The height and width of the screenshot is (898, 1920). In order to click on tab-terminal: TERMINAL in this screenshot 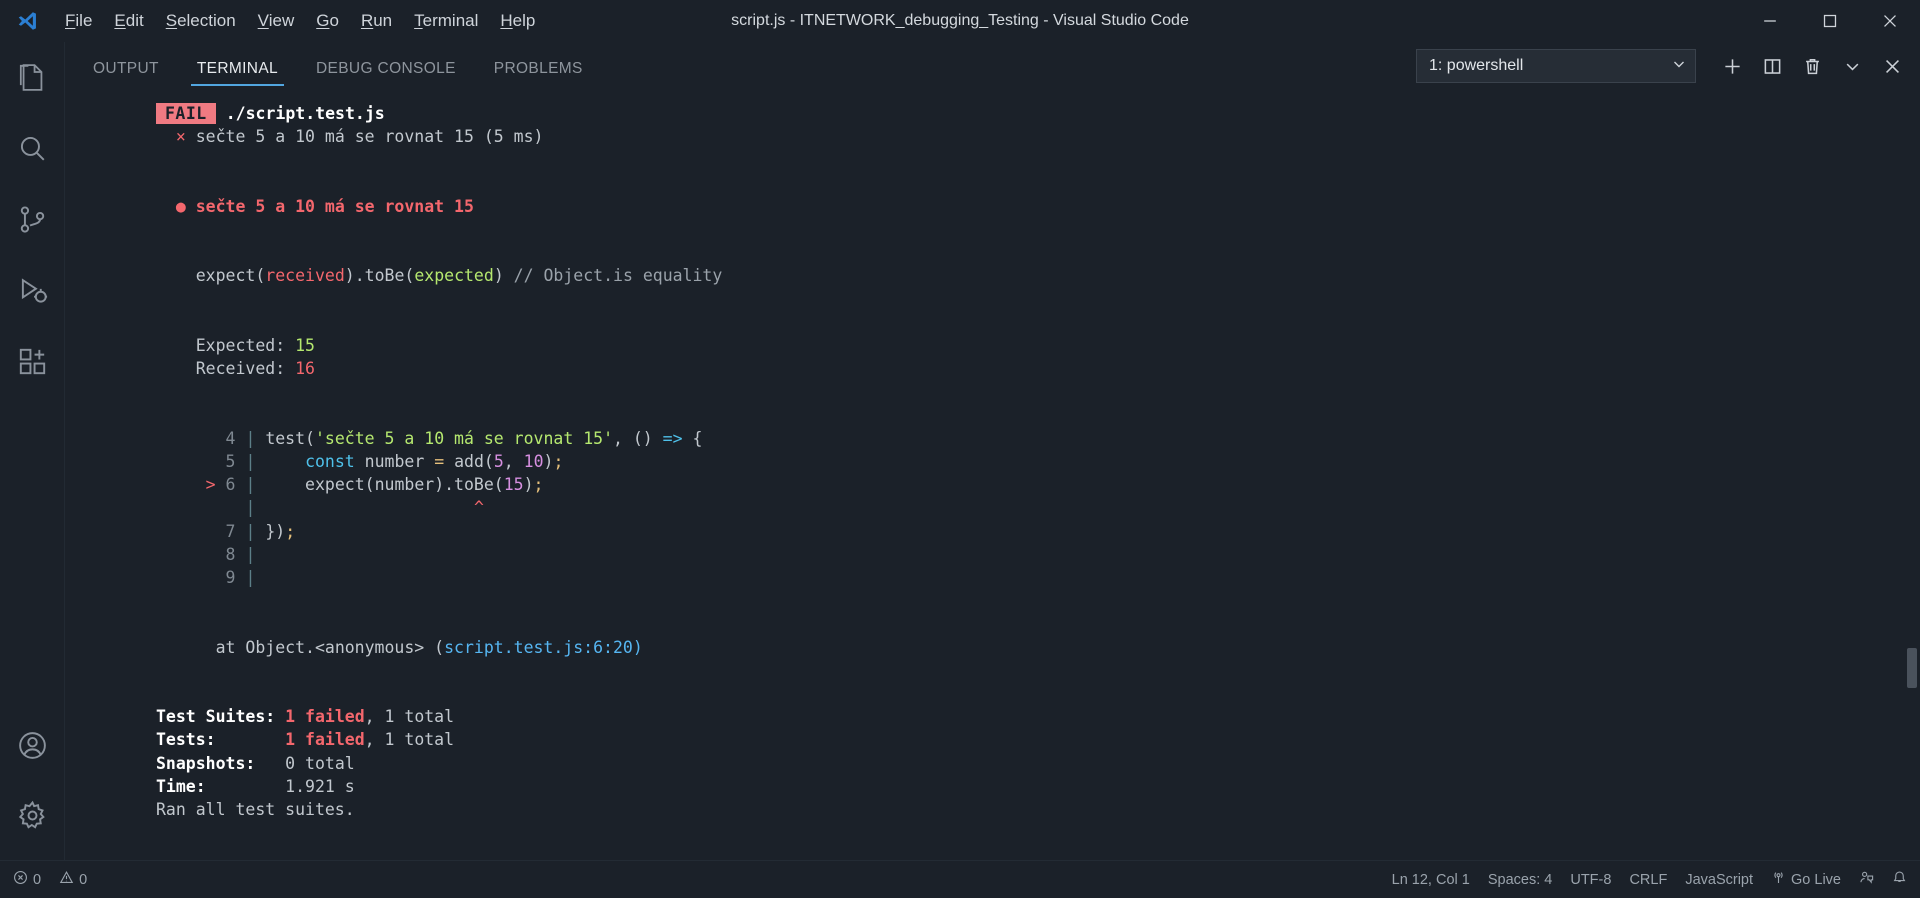, I will do `click(237, 74)`.